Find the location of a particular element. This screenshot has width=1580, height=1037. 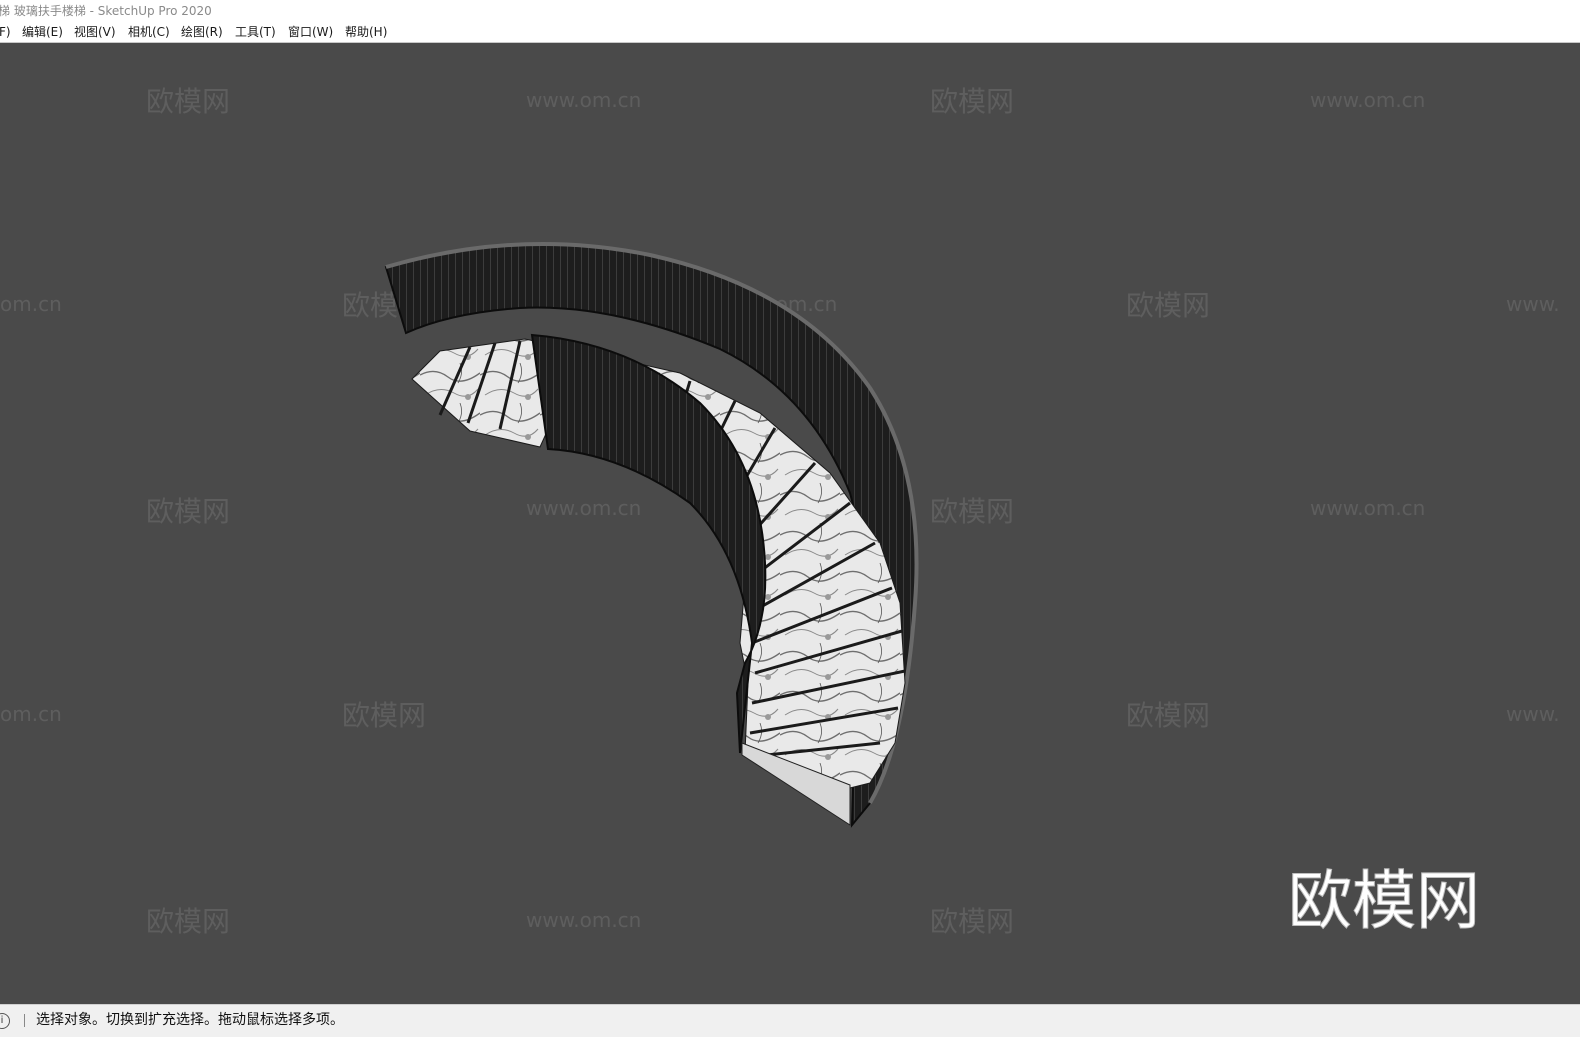

status-text: 选择对象。切换到扩充选择。拖动鼠标选择多项。 is located at coordinates (190, 1020).